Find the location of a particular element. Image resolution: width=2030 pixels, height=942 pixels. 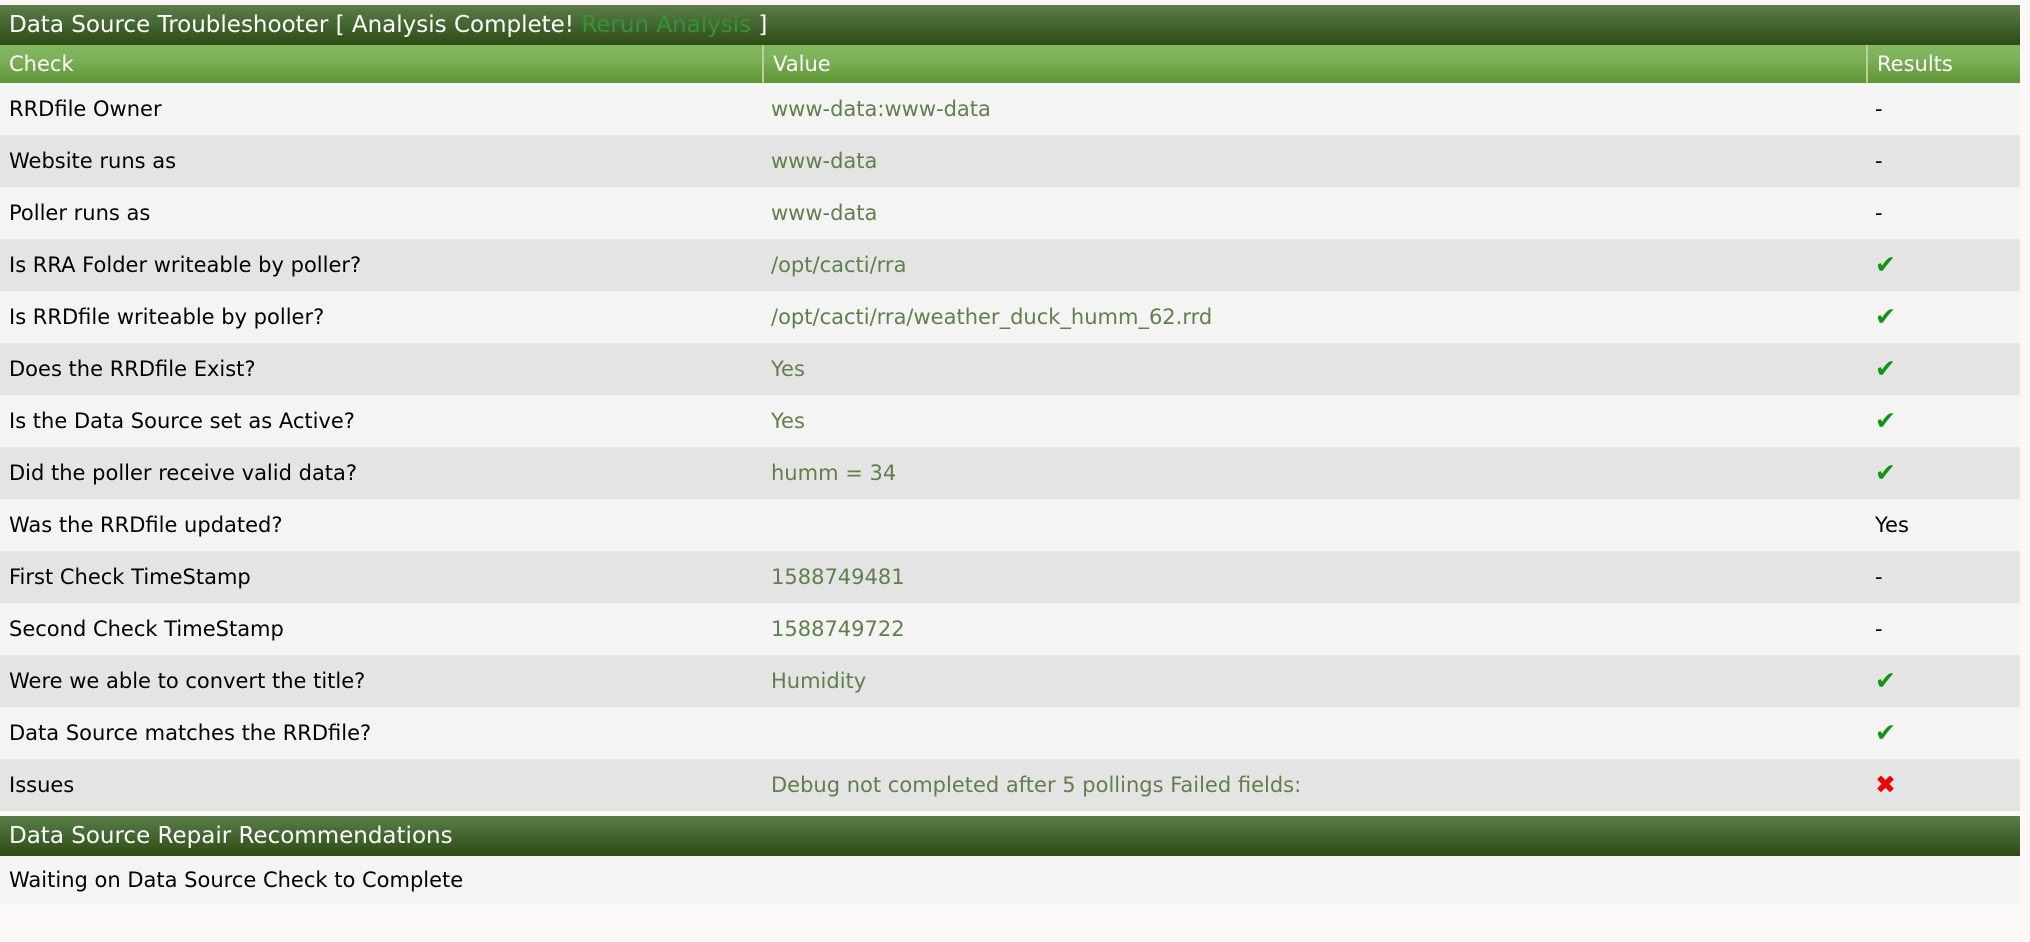

result-text: Yes is located at coordinates (1892, 525).